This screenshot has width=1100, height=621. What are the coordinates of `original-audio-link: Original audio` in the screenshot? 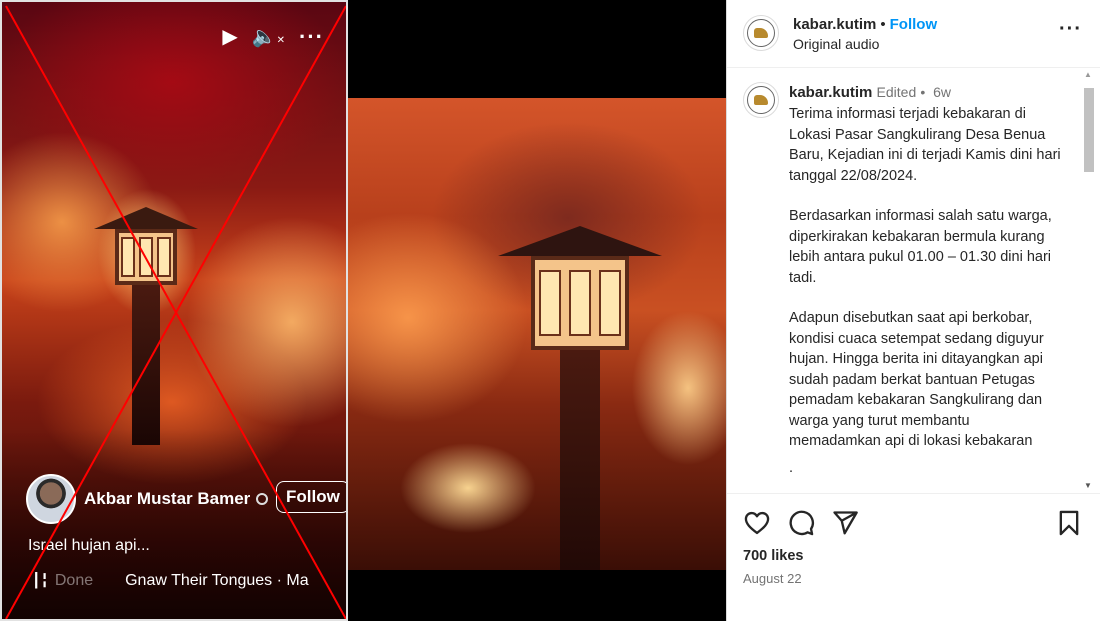 It's located at (836, 44).